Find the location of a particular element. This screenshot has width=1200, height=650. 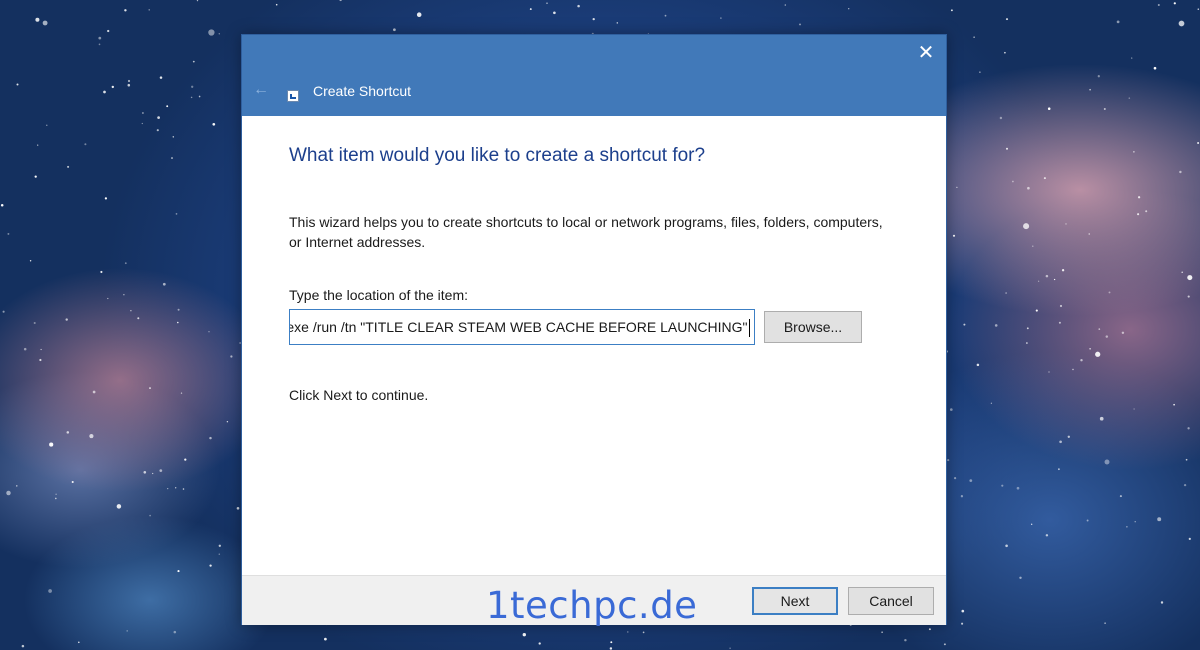

site-watermark: 1techpc.de is located at coordinates (592, 605).